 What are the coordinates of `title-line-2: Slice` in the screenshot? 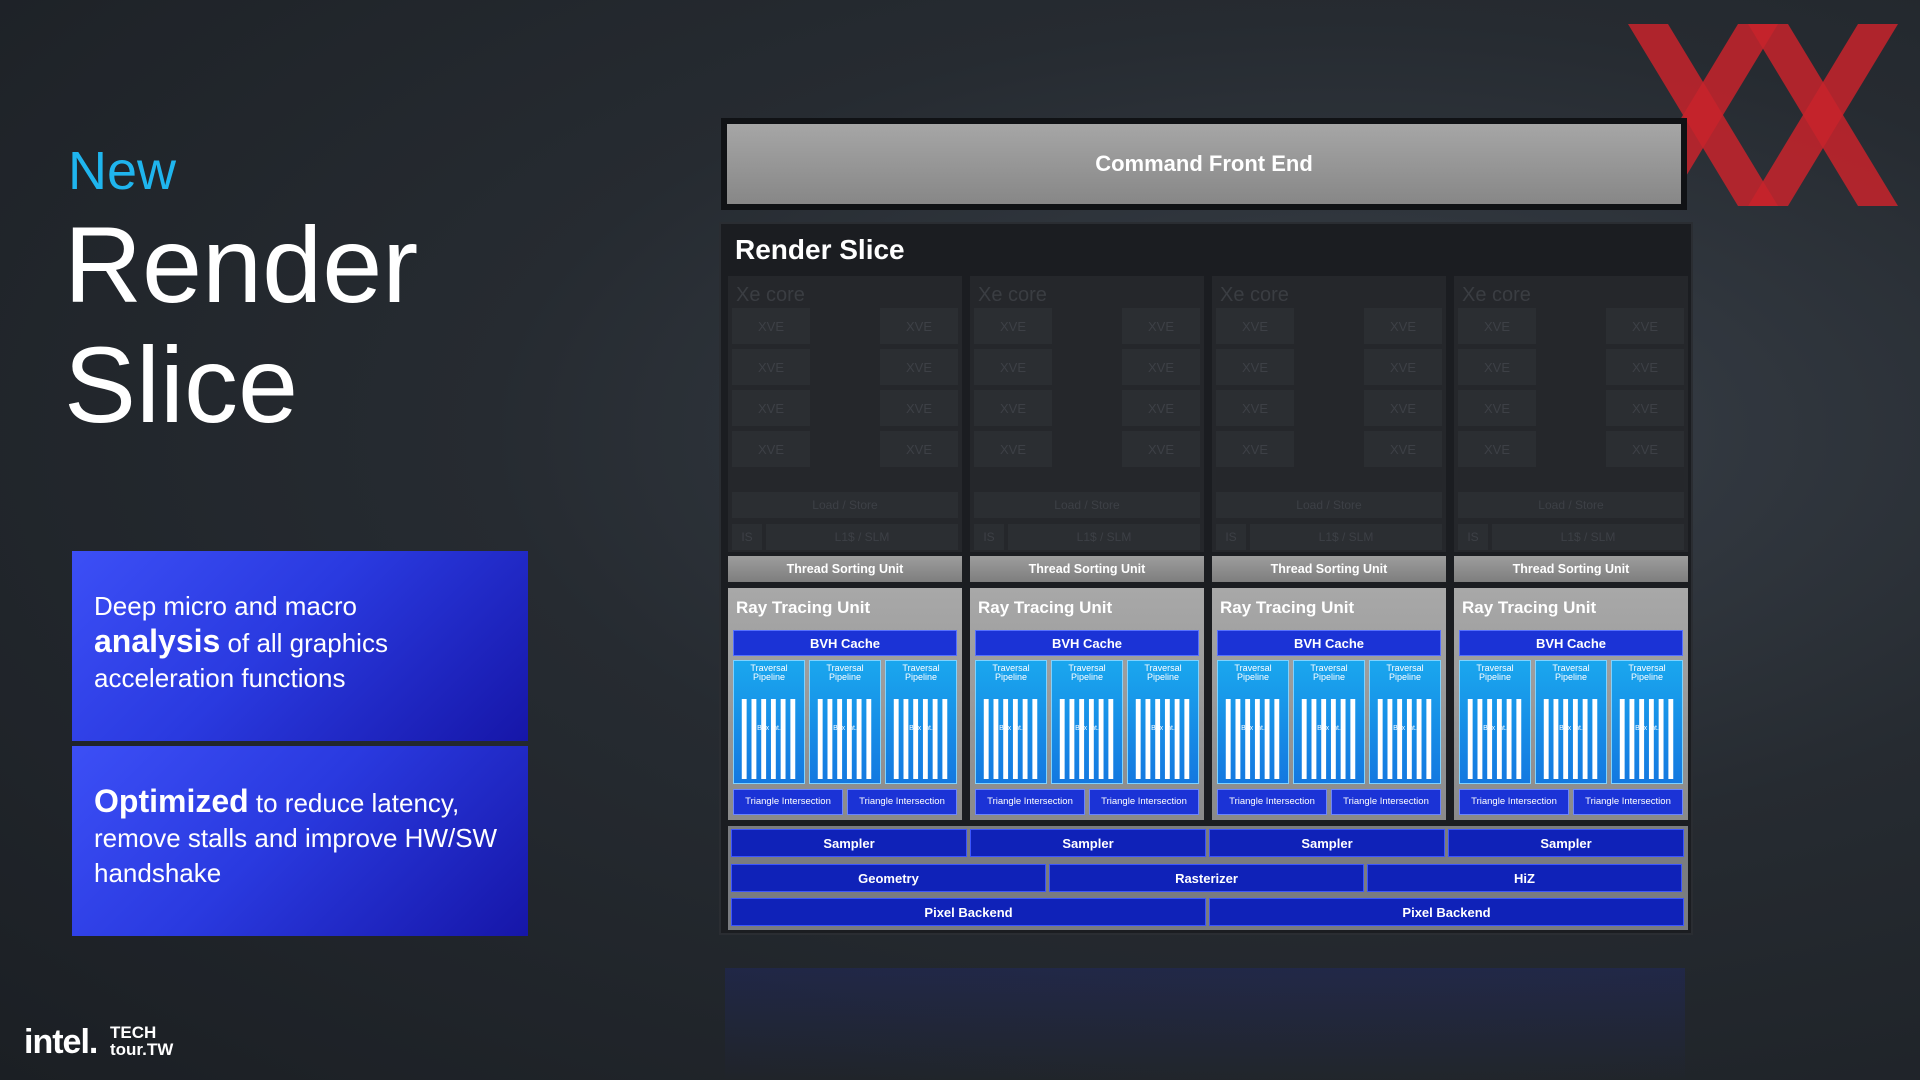 It's located at (181, 384).